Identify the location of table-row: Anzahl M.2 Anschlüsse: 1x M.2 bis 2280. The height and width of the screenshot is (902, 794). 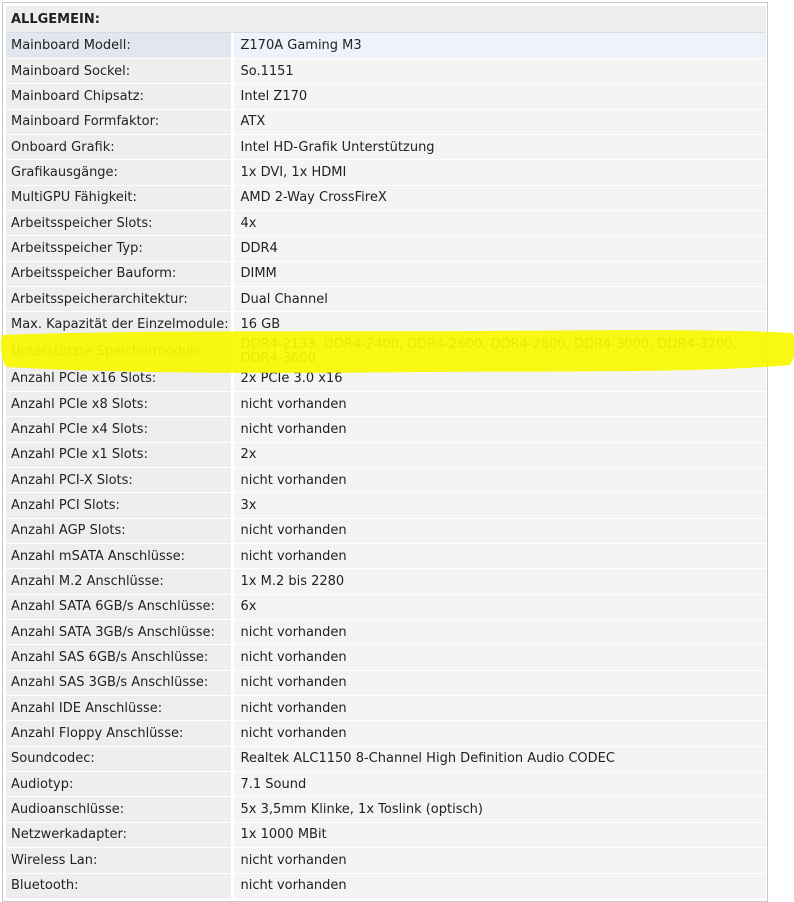
(386, 581).